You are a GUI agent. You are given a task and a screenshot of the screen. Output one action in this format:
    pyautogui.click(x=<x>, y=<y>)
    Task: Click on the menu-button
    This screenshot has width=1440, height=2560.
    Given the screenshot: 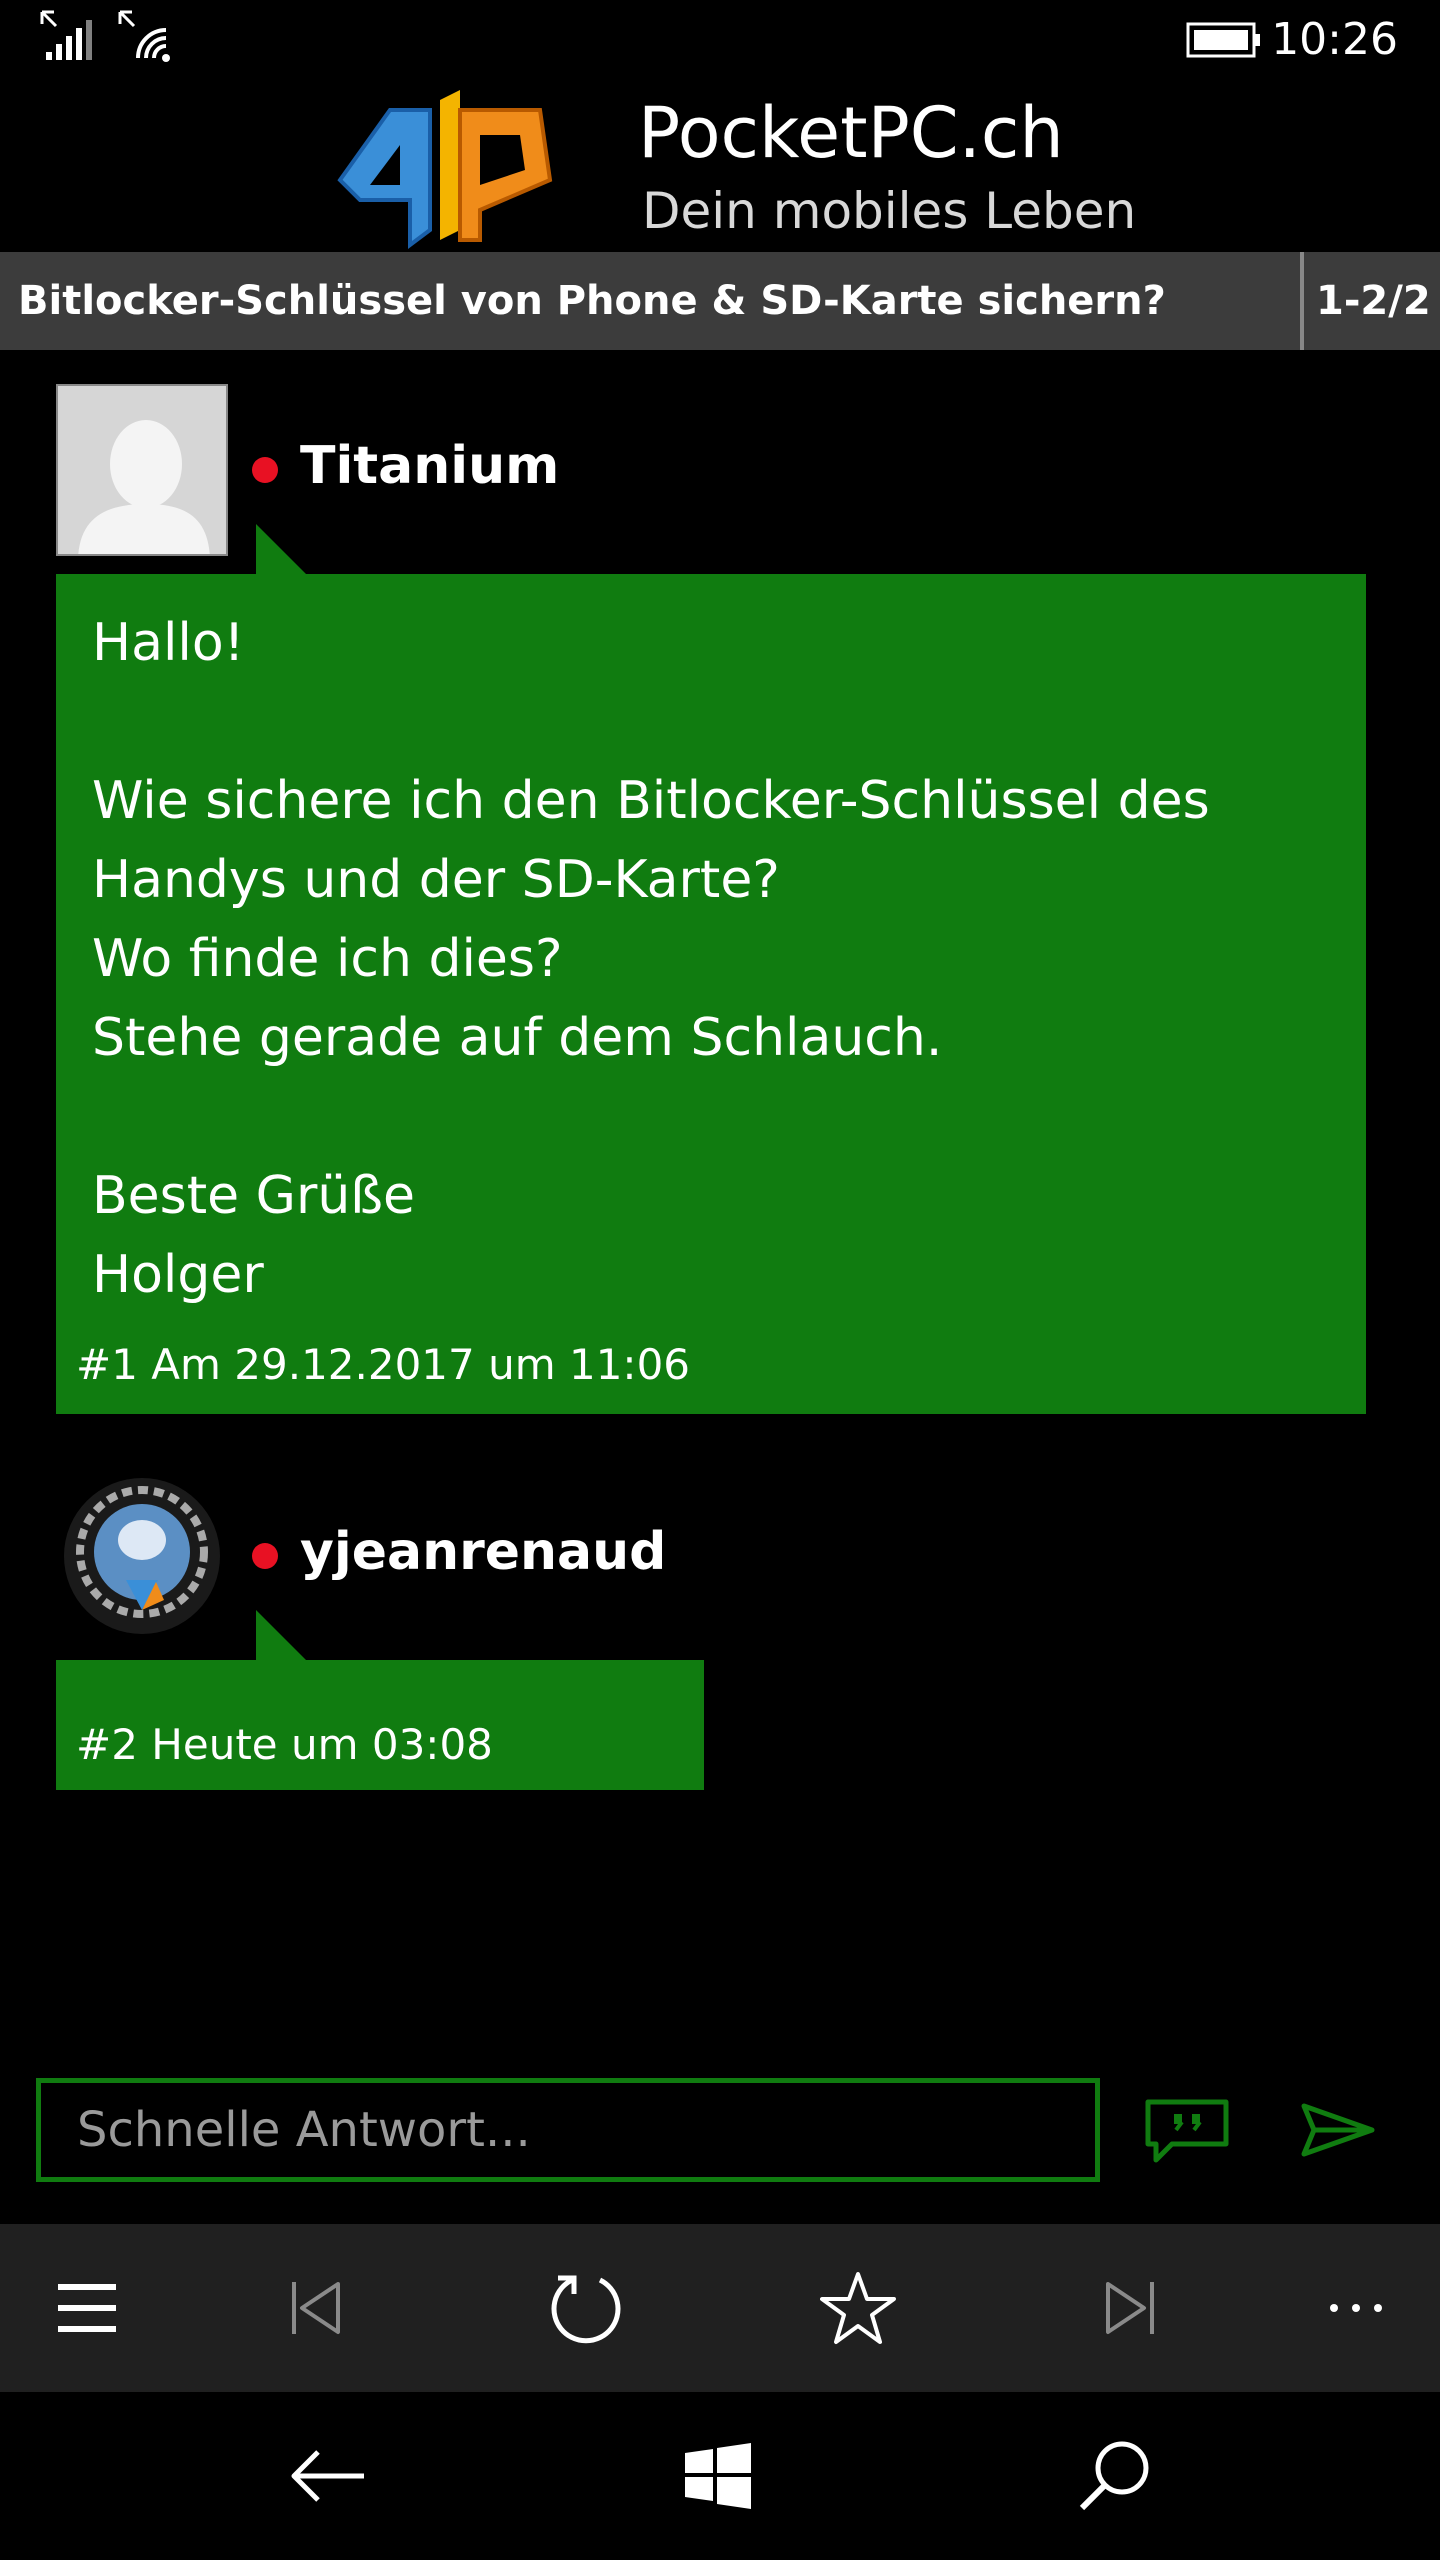 What is the action you would take?
    pyautogui.click(x=88, y=2308)
    